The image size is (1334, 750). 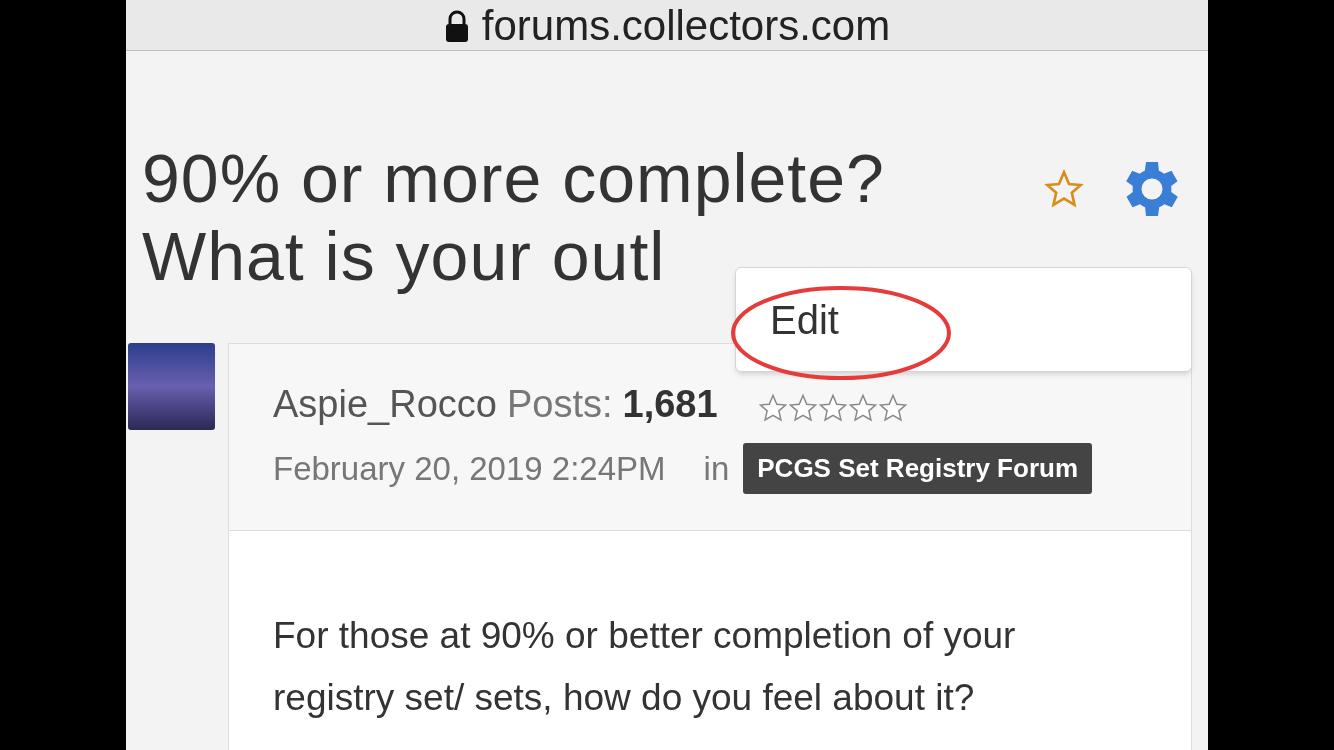 What do you see at coordinates (917, 468) in the screenshot?
I see `category-tag: PCGS Set Registry Forum` at bounding box center [917, 468].